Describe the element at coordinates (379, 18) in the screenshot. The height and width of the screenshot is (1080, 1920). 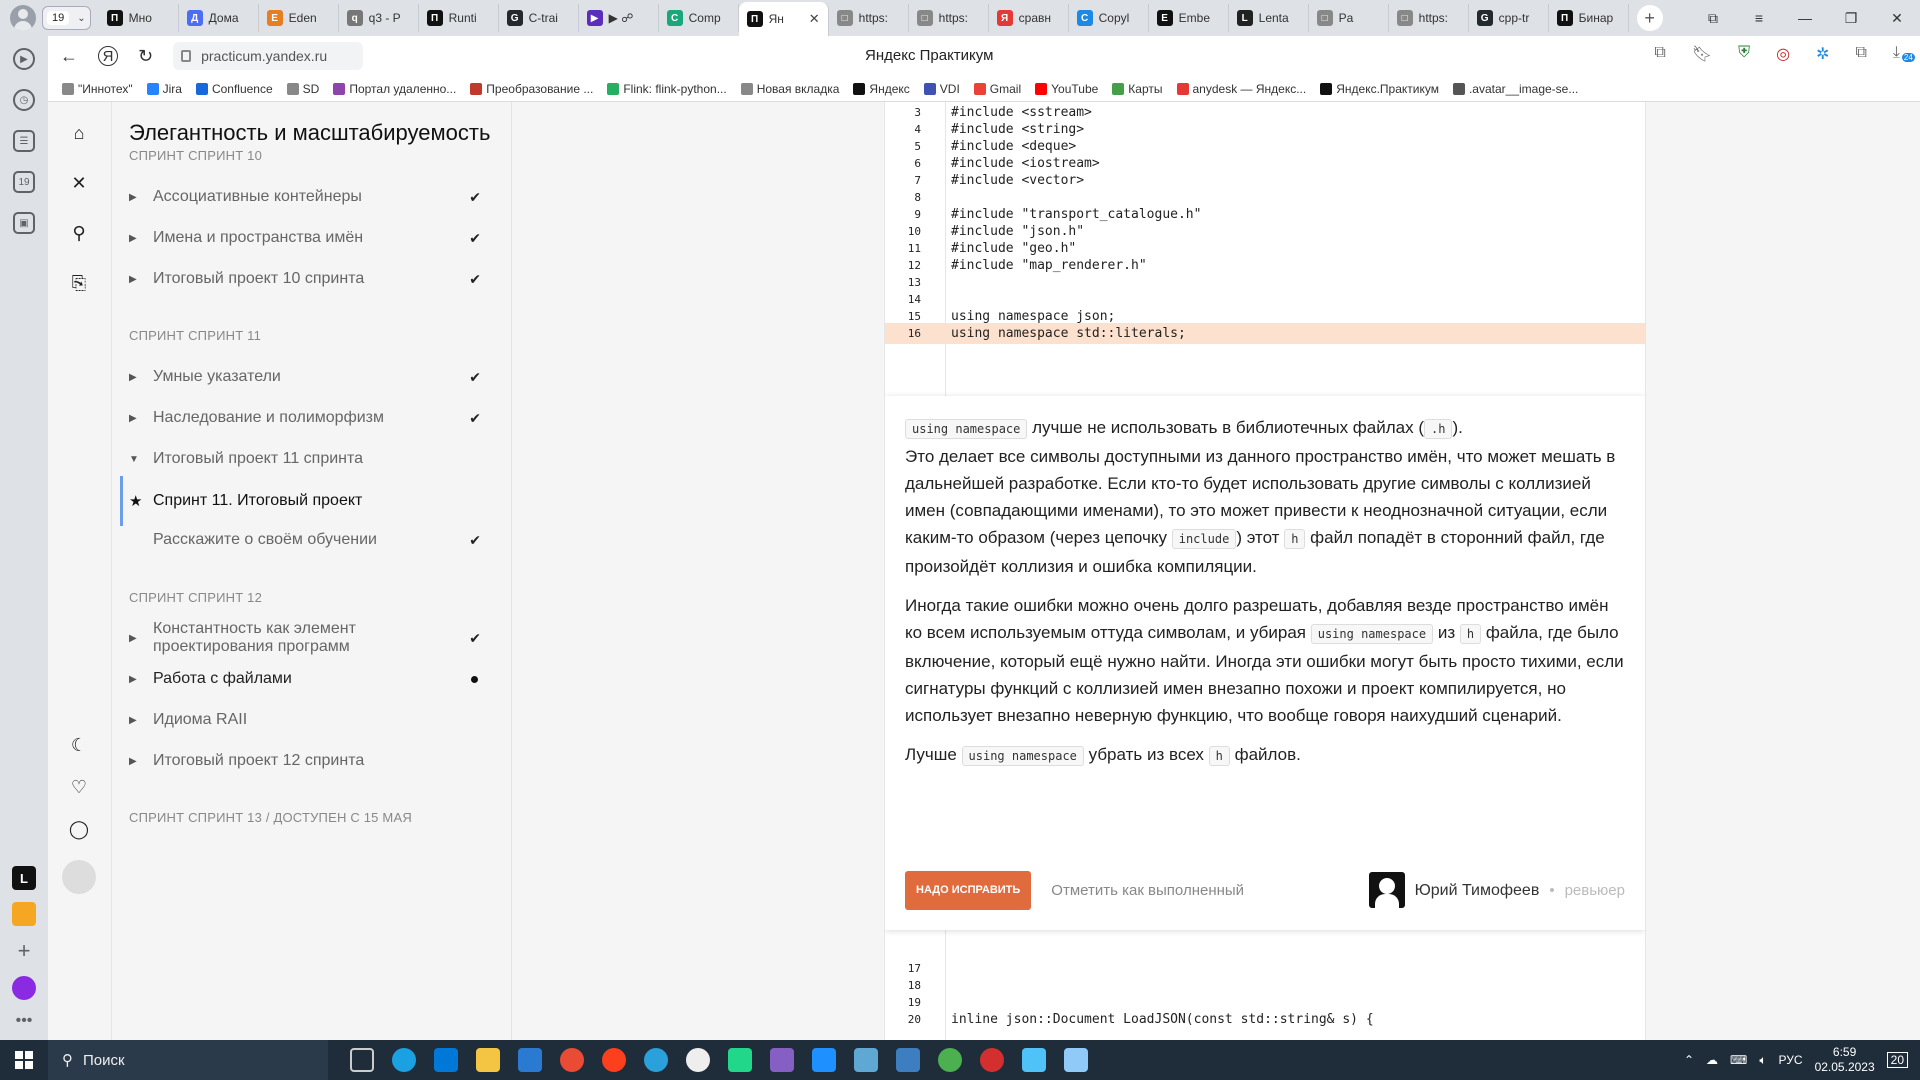
I see `browser-tab: q q3 - P` at that location.